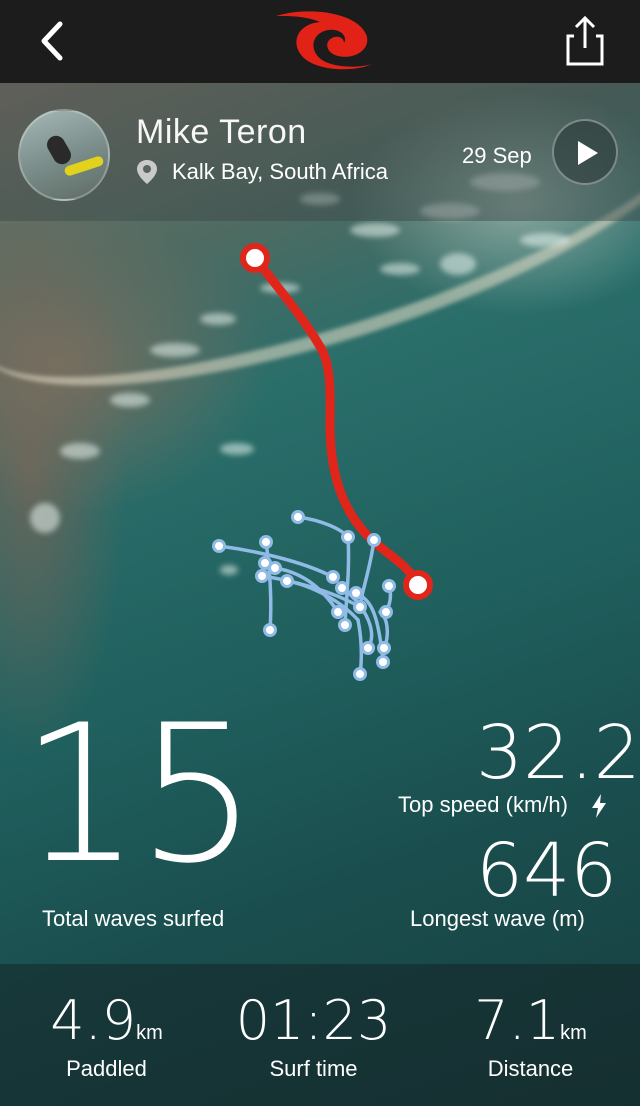 This screenshot has width=640, height=1106. What do you see at coordinates (313, 1068) in the screenshot?
I see `surf-time-label: Surf time` at bounding box center [313, 1068].